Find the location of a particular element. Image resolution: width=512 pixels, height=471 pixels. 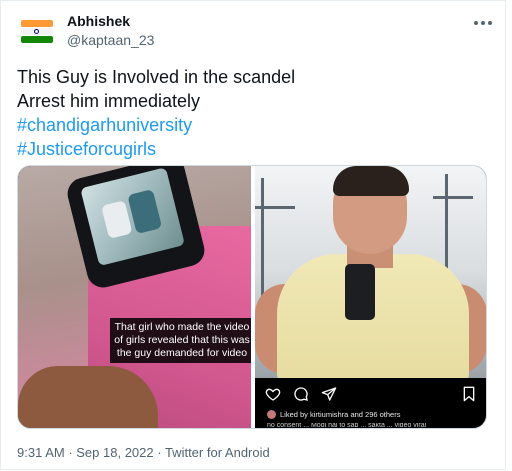

tweet-line-2: Arrest him immediately is located at coordinates (109, 101).